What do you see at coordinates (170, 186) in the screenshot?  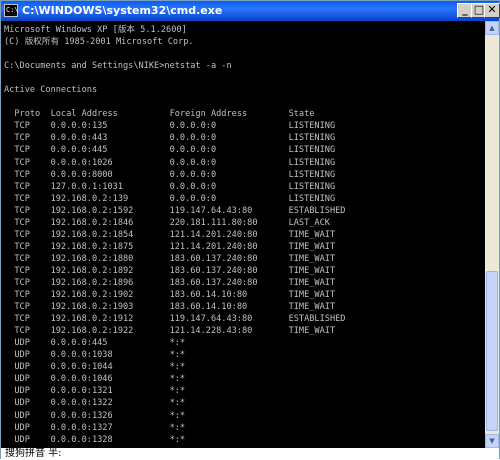 I see `console-line: TCP 127.0.0.1:1031 0.0.0.0:0 LISTENING` at bounding box center [170, 186].